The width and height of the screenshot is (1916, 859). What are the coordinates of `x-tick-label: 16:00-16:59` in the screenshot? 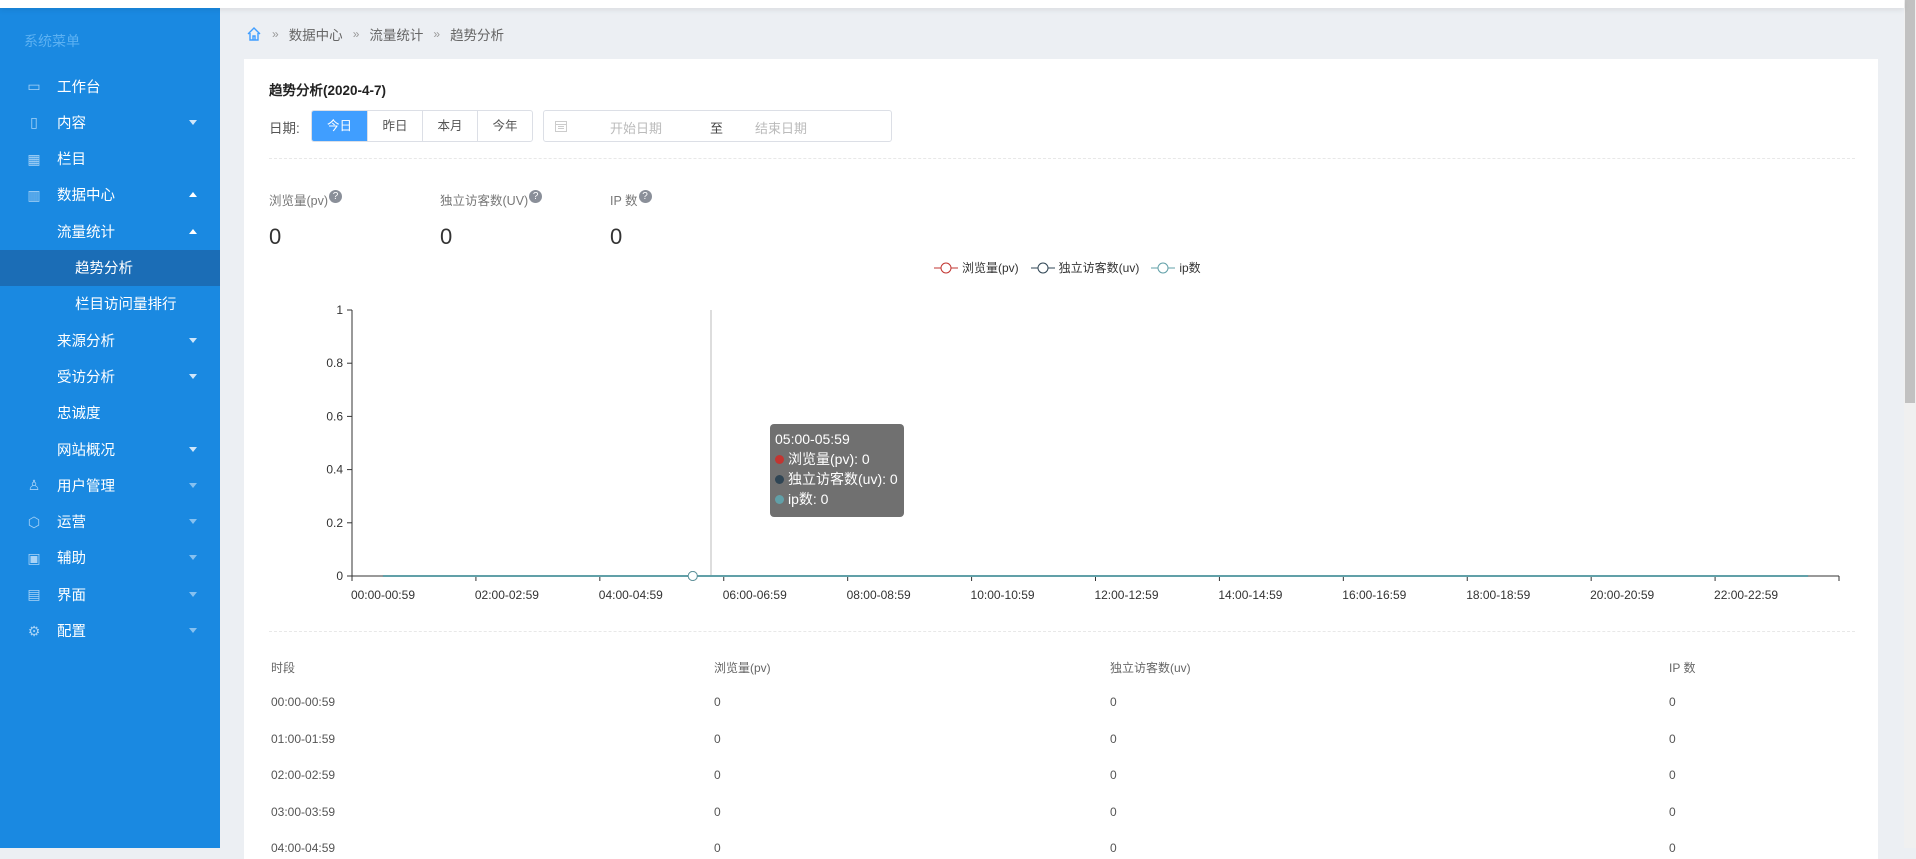 It's located at (1374, 595).